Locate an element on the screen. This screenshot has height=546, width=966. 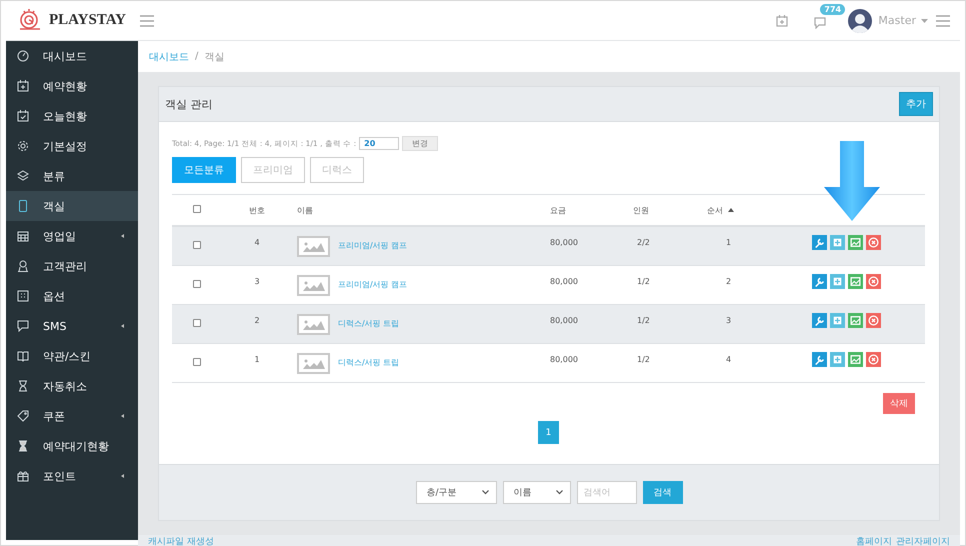
brand-name: PLAYSTAY is located at coordinates (87, 20).